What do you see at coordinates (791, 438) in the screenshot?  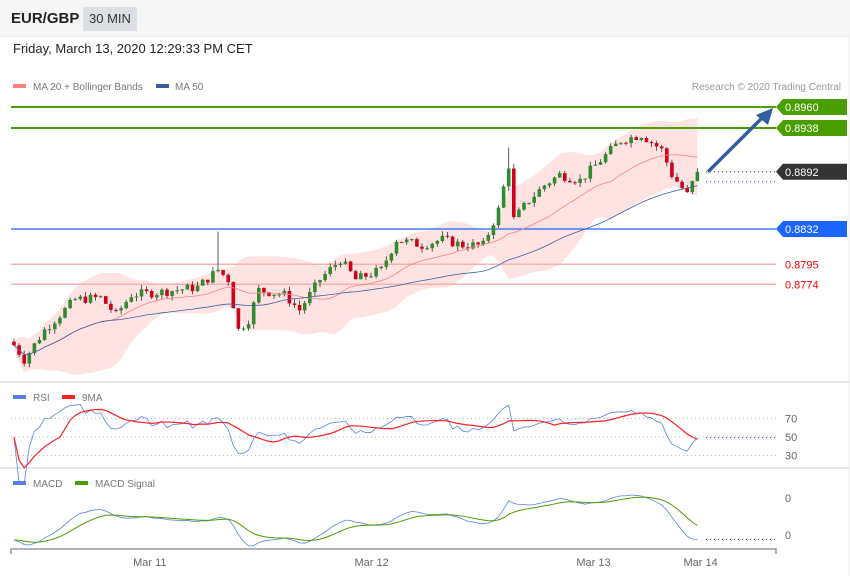 I see `rsi-tick: 50` at bounding box center [791, 438].